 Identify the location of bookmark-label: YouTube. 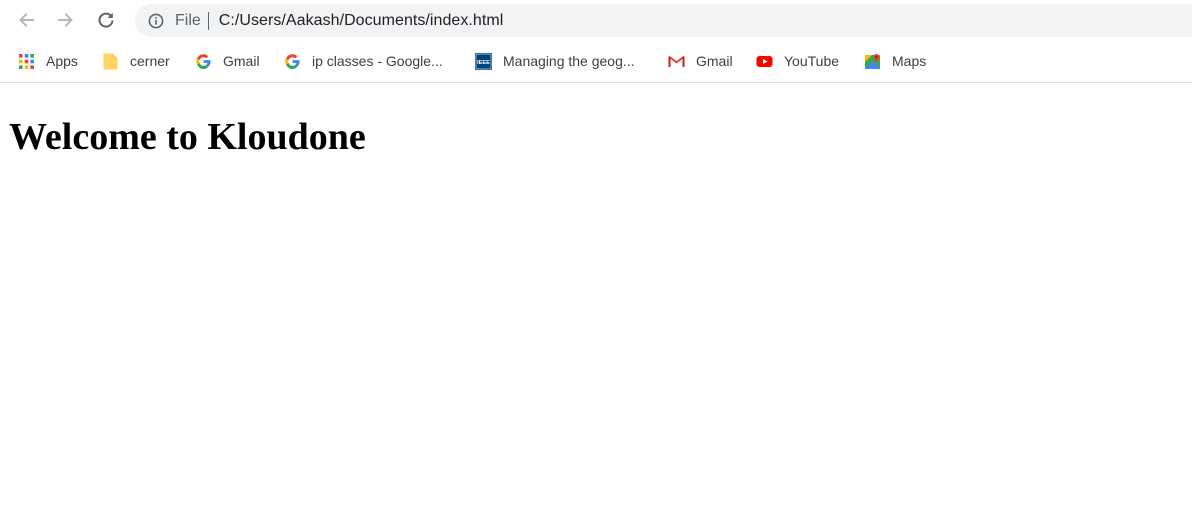
(812, 61).